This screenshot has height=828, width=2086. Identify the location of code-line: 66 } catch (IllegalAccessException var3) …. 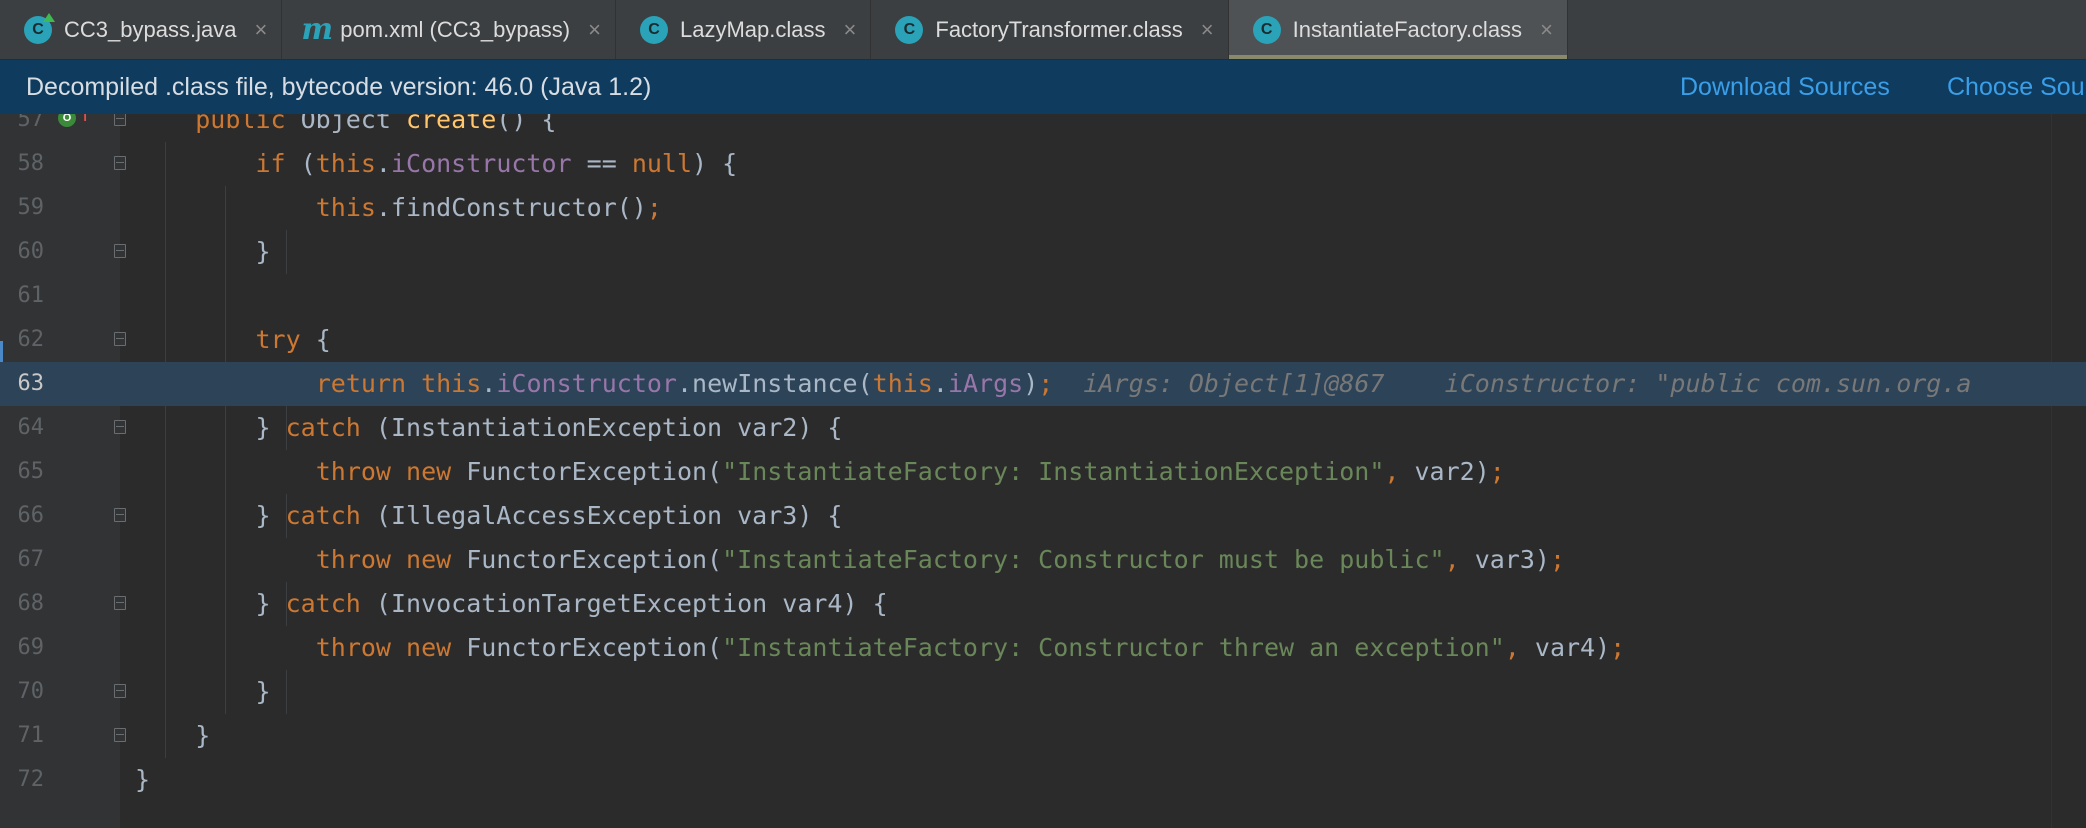
(1043, 516).